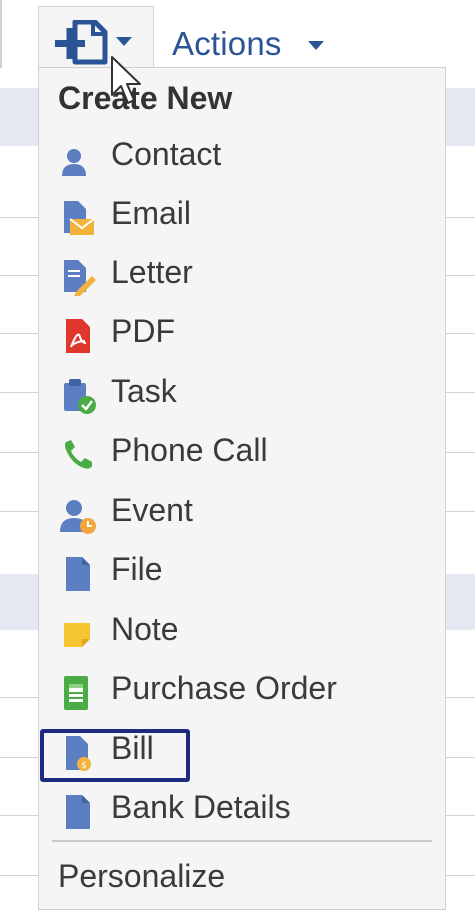 The height and width of the screenshot is (910, 475). I want to click on menu-item-label: Bank Details, so click(201, 807).